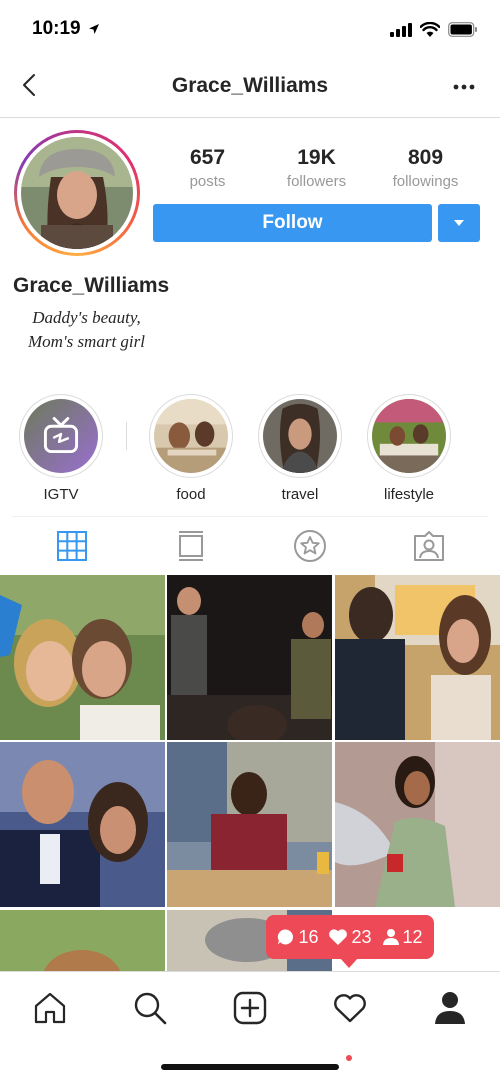 The height and width of the screenshot is (1083, 500). I want to click on profile-tabs, so click(250, 545).